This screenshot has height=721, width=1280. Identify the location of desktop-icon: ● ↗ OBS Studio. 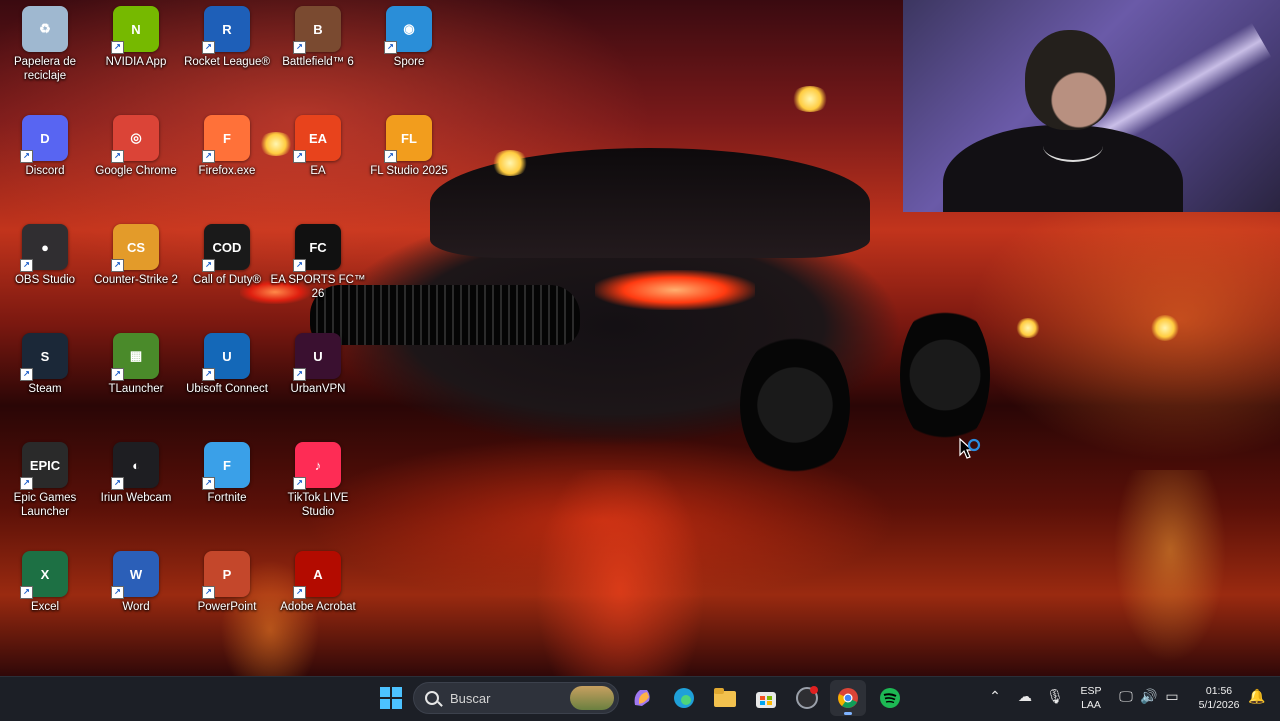
(45, 268).